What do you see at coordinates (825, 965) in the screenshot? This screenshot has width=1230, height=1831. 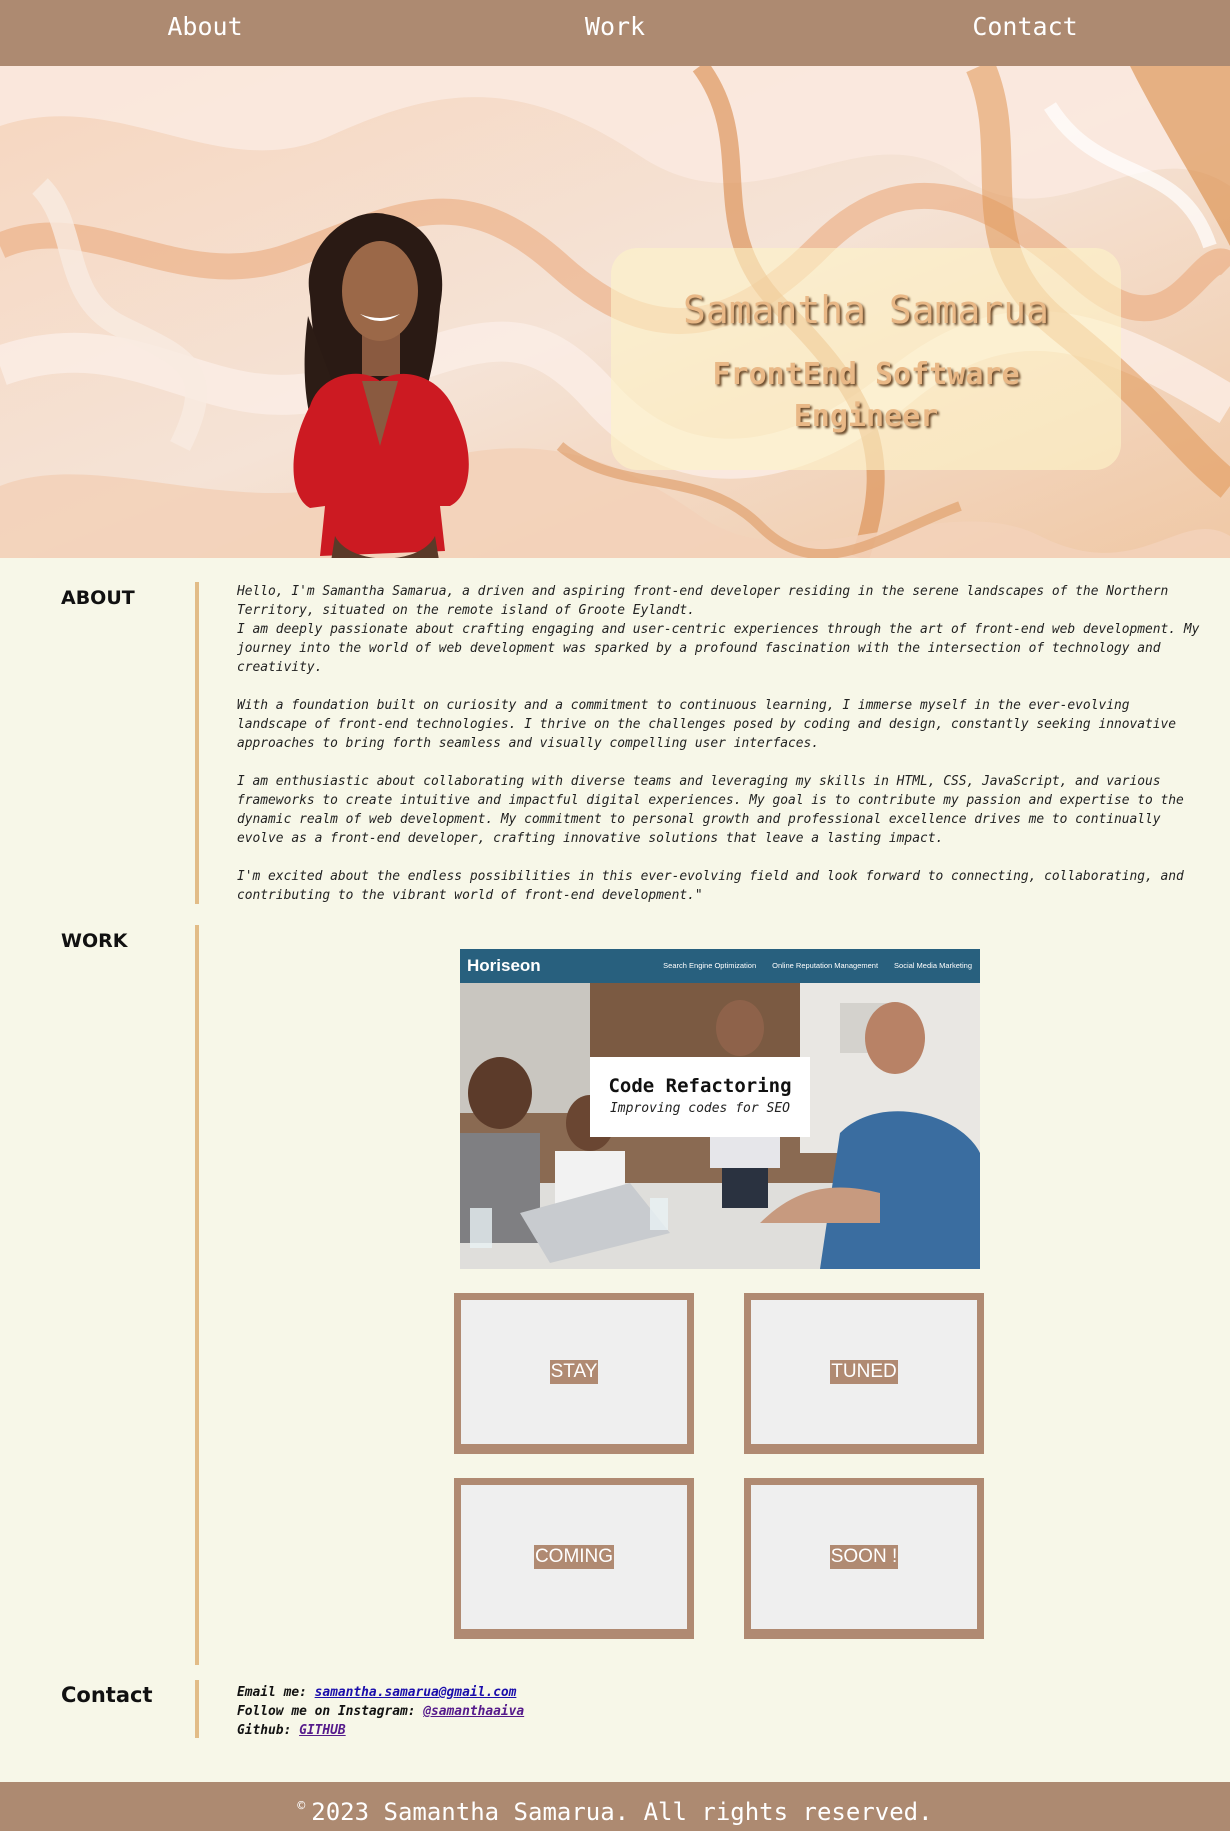 I see `project-nav-item: Online Reputation Management` at bounding box center [825, 965].